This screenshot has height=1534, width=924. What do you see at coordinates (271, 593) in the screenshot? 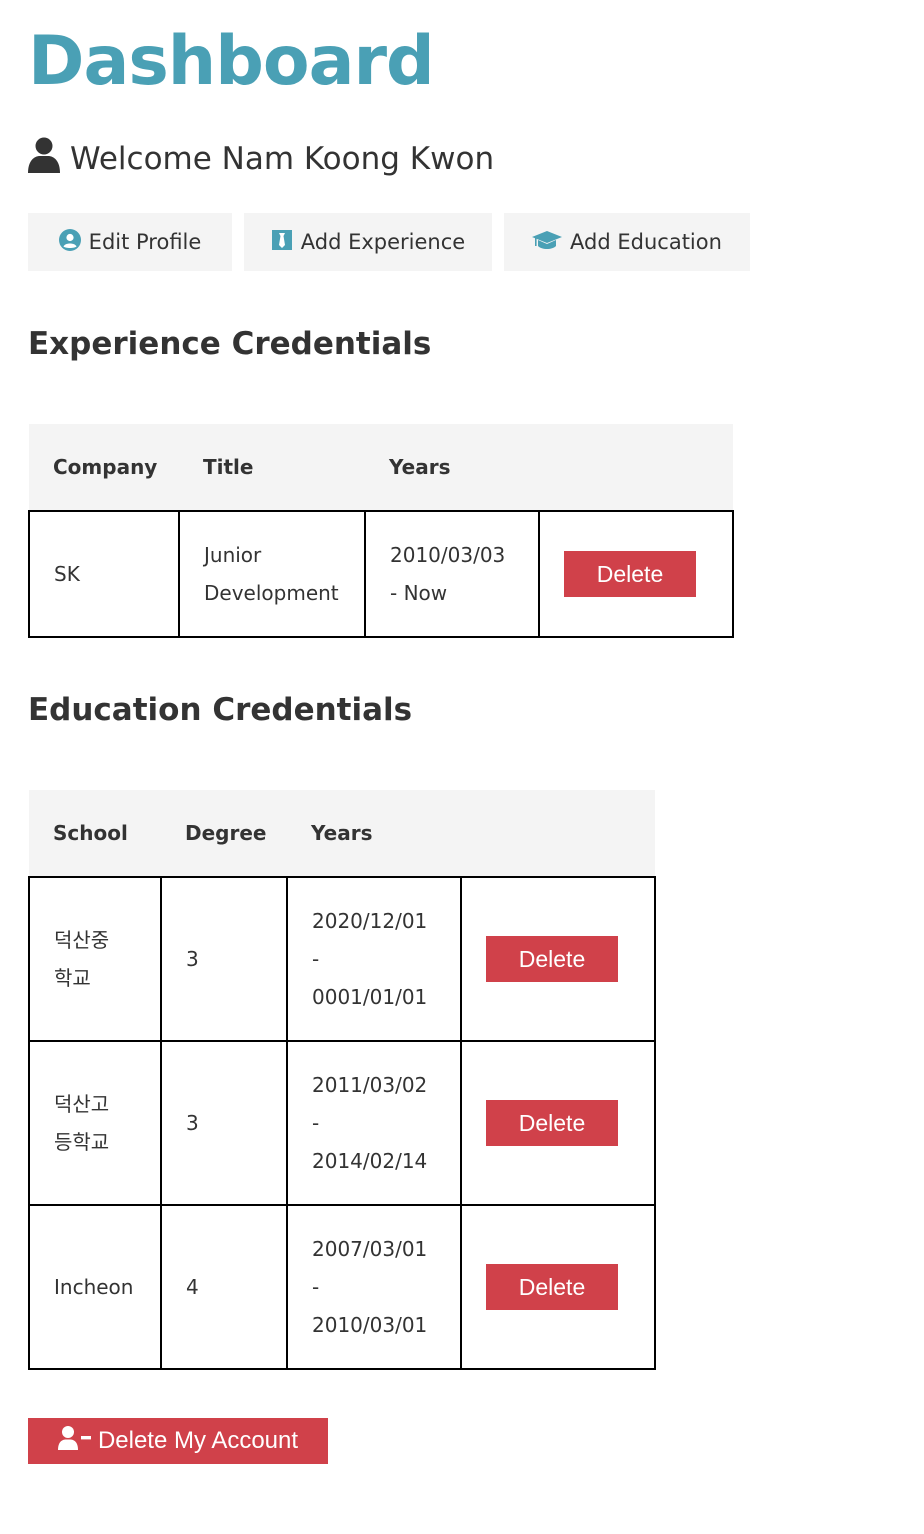
I see `title-line: Development` at bounding box center [271, 593].